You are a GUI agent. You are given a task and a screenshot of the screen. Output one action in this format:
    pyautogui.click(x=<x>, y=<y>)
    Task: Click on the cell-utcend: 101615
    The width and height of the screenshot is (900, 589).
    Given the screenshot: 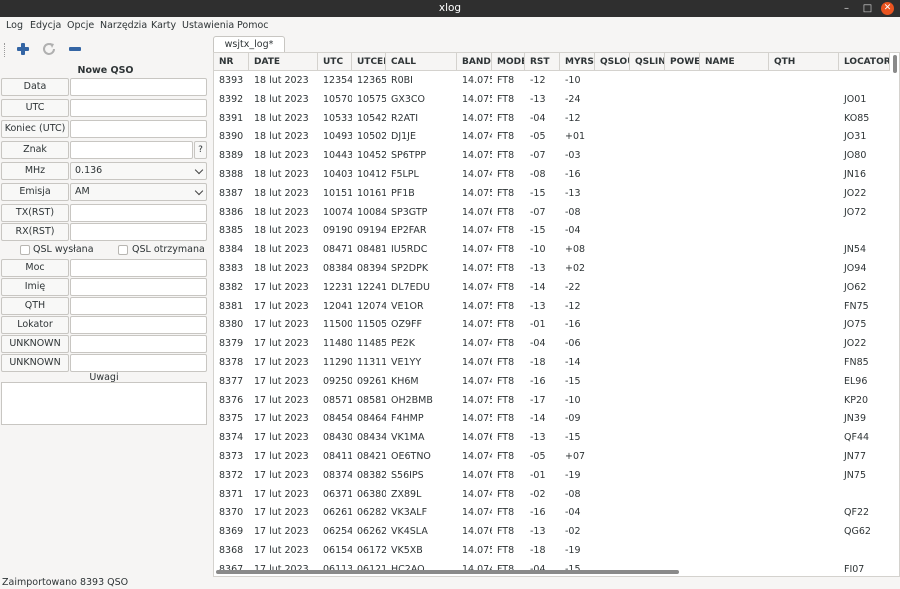 What is the action you would take?
    pyautogui.click(x=371, y=193)
    